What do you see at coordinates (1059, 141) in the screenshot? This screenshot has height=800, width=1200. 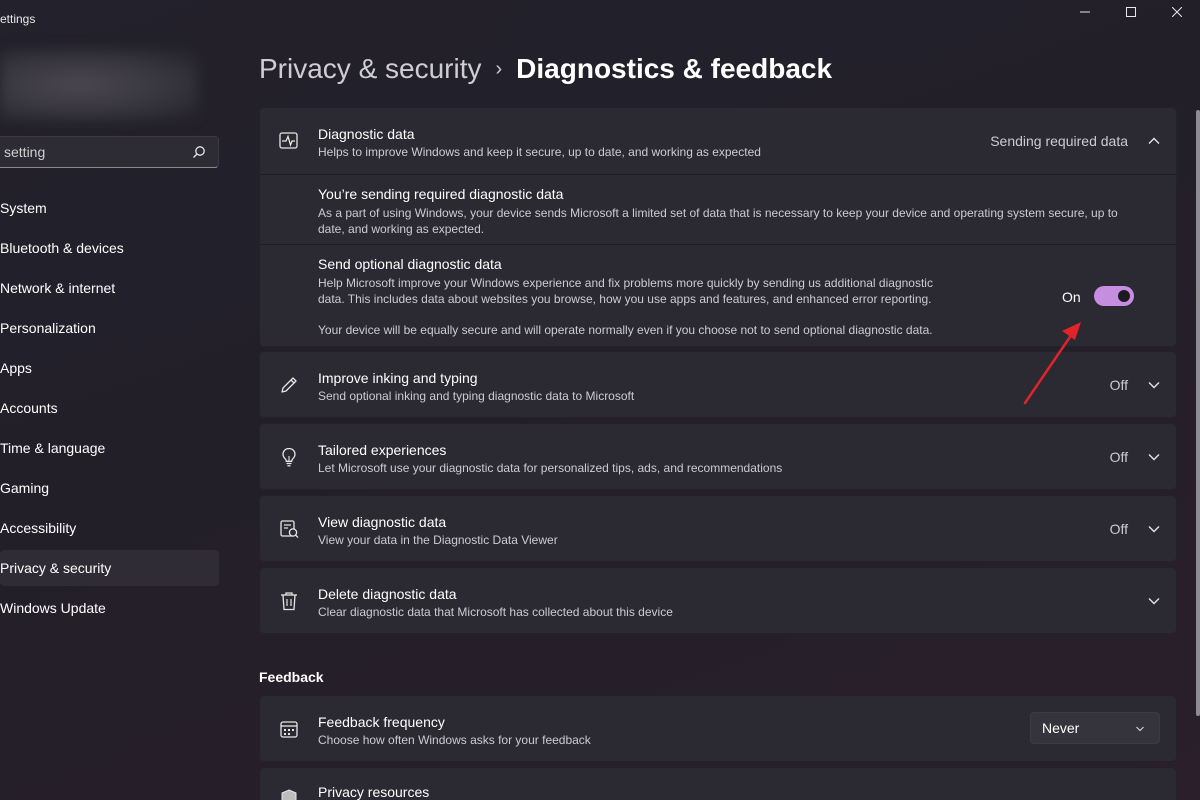 I see `diagnostic-data-status: Sending required data` at bounding box center [1059, 141].